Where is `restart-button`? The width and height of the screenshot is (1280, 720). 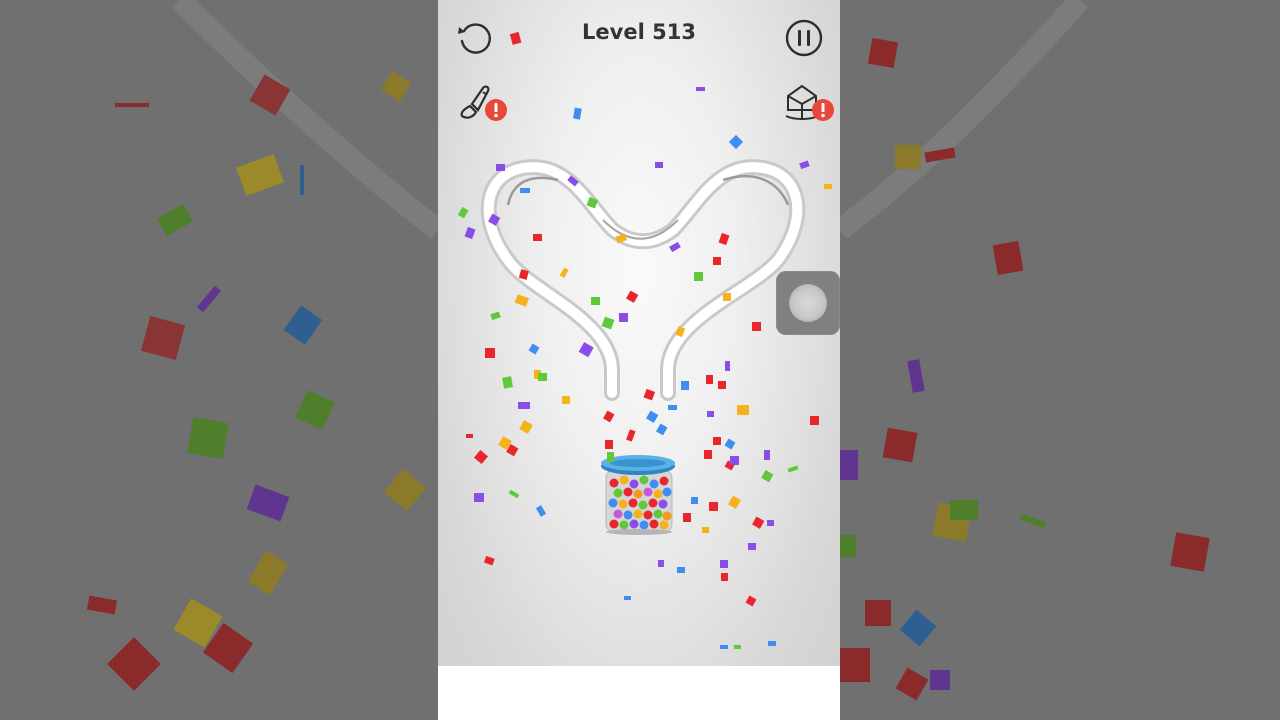 restart-button is located at coordinates (475, 38).